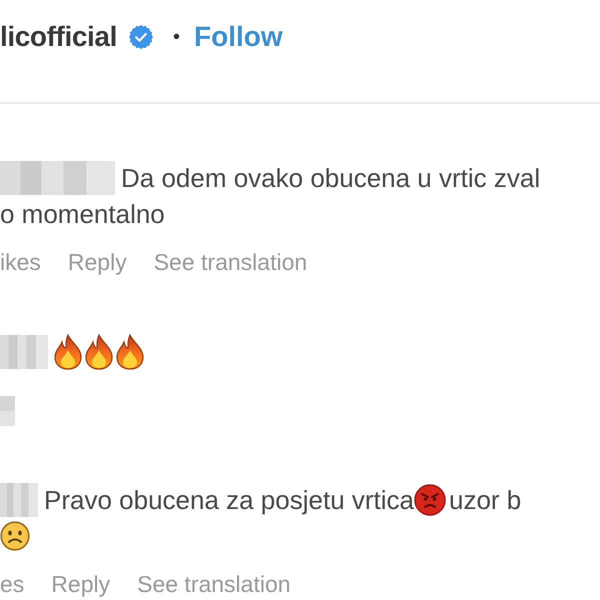 This screenshot has height=600, width=600. I want to click on comment-text: Pravo obucena za posjetu vrtica, so click(229, 500).